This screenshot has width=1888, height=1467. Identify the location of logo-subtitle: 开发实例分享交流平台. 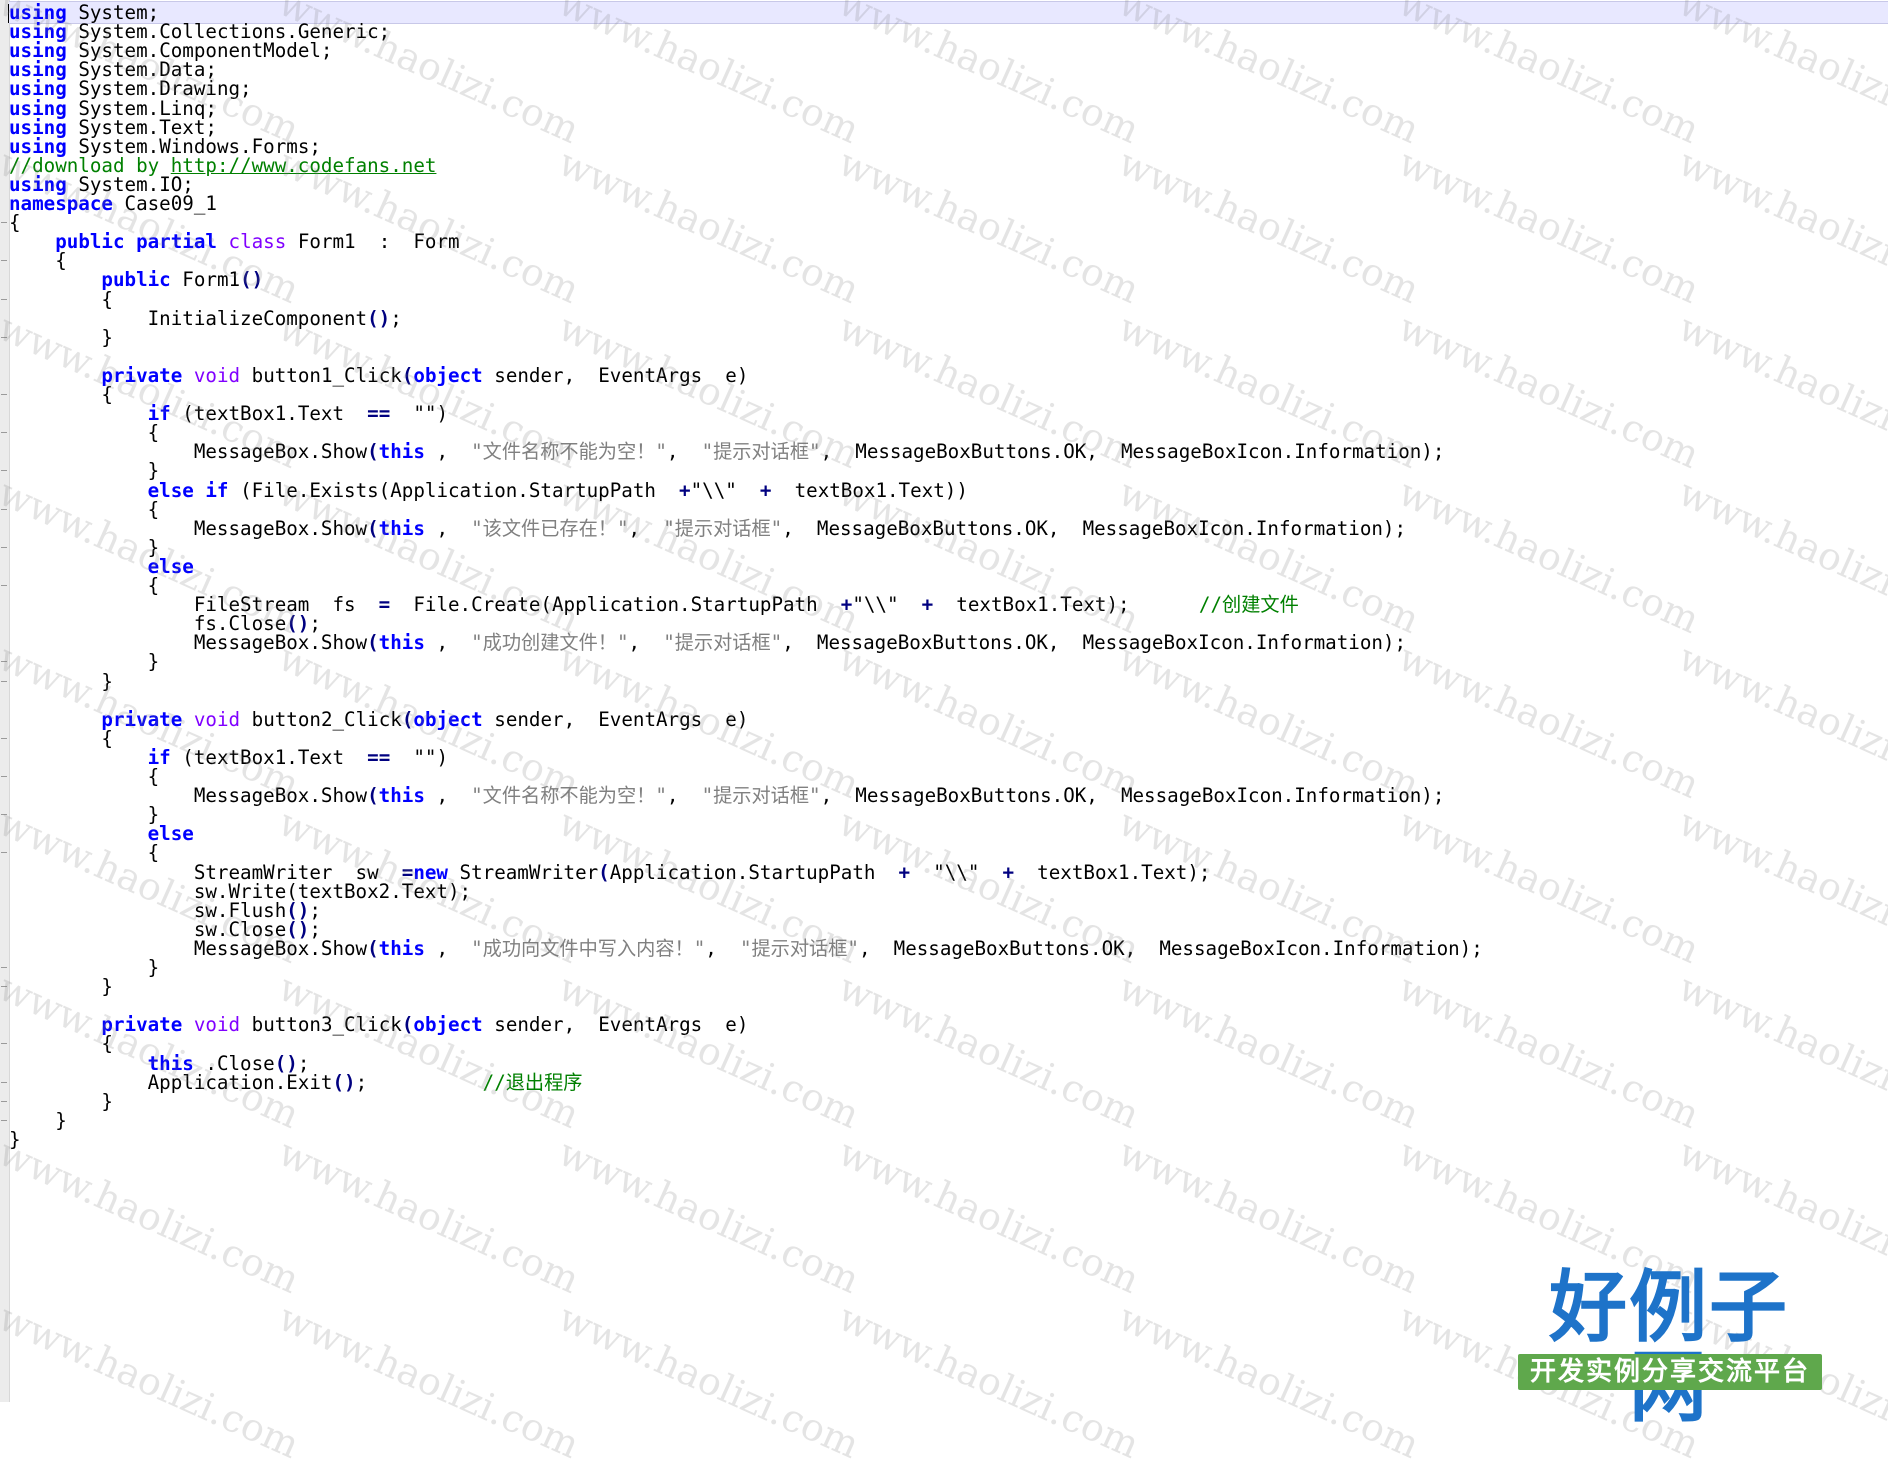
(1670, 1372).